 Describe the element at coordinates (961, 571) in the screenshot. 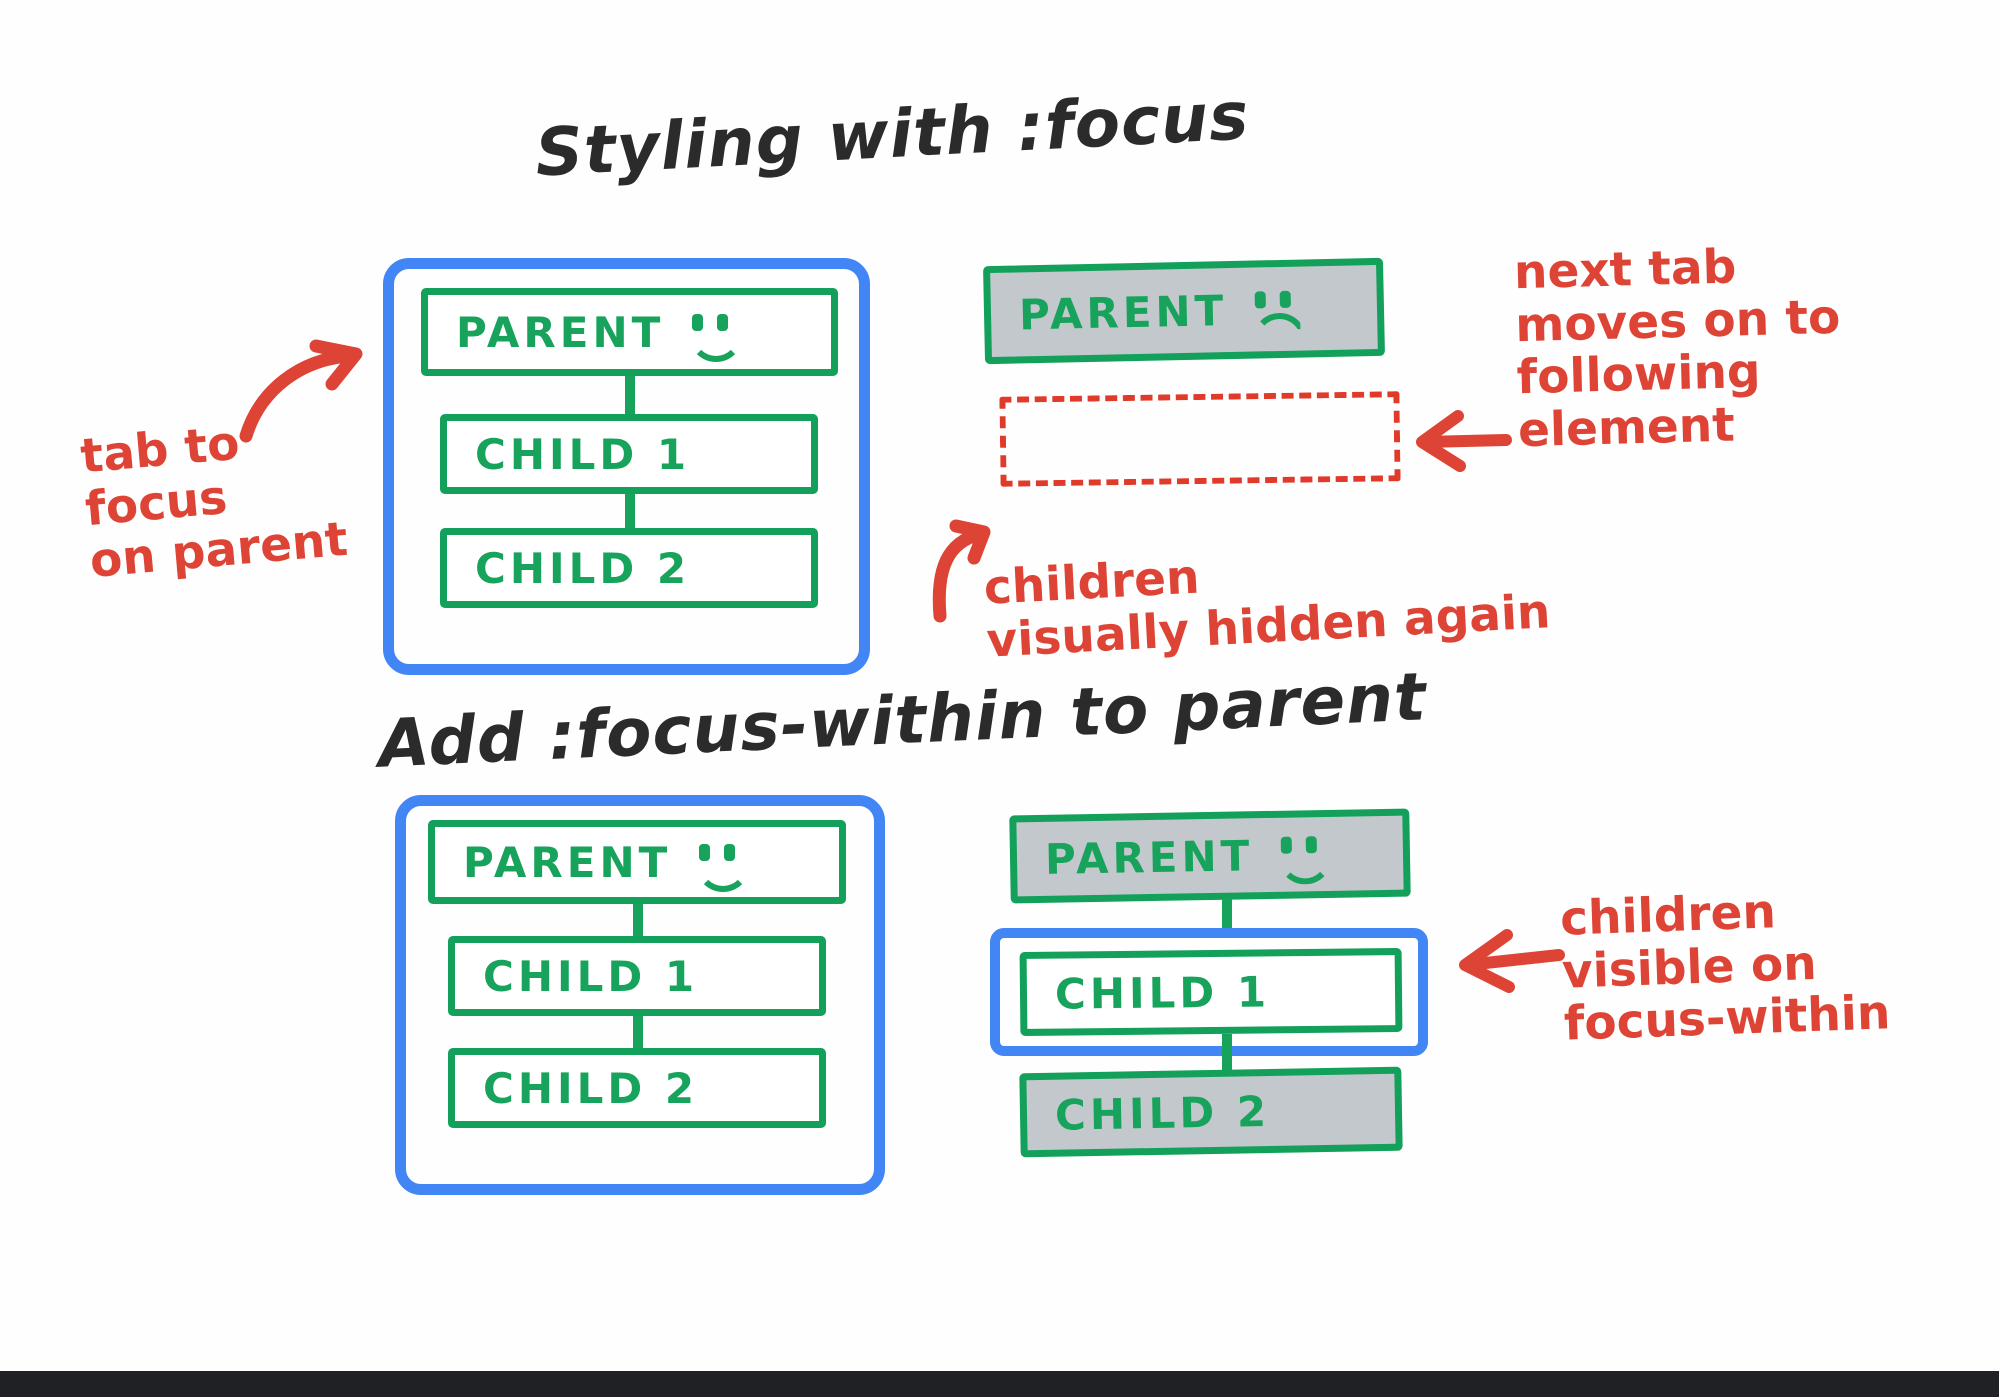

I see `arrow-children-hidden-icon` at that location.